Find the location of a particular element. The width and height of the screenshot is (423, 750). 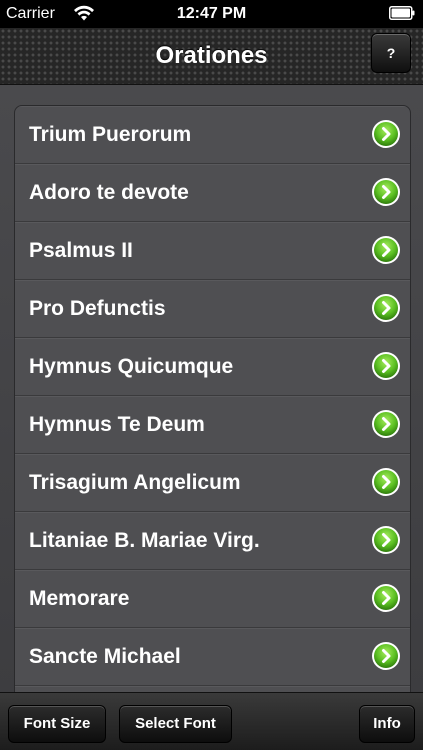

select-font-button: Select Font is located at coordinates (175, 724).